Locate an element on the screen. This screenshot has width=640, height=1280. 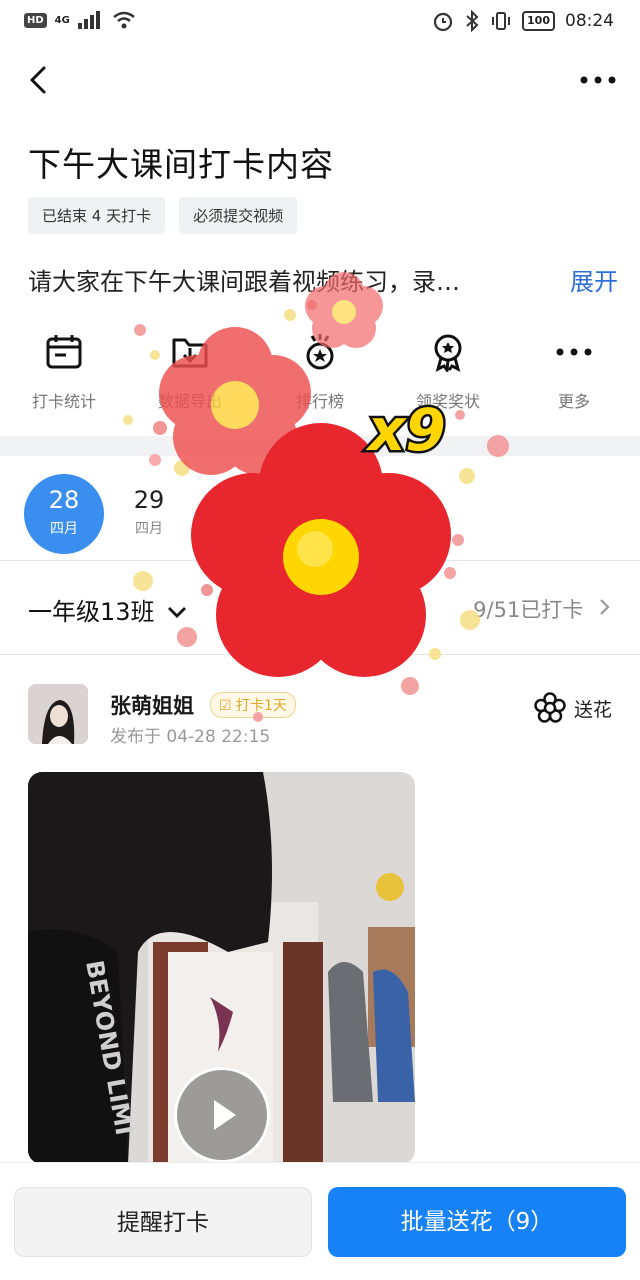
action-award: 领奖奖状 is located at coordinates (448, 372).